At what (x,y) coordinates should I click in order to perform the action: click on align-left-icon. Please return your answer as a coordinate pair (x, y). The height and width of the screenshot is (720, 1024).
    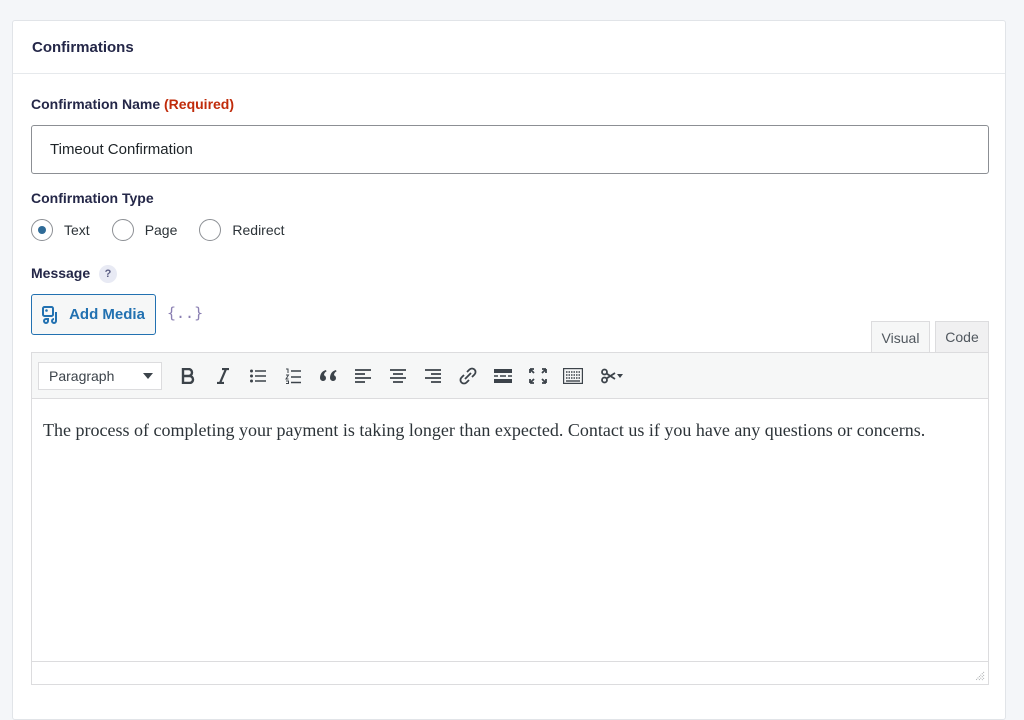
    Looking at the image, I should click on (362, 375).